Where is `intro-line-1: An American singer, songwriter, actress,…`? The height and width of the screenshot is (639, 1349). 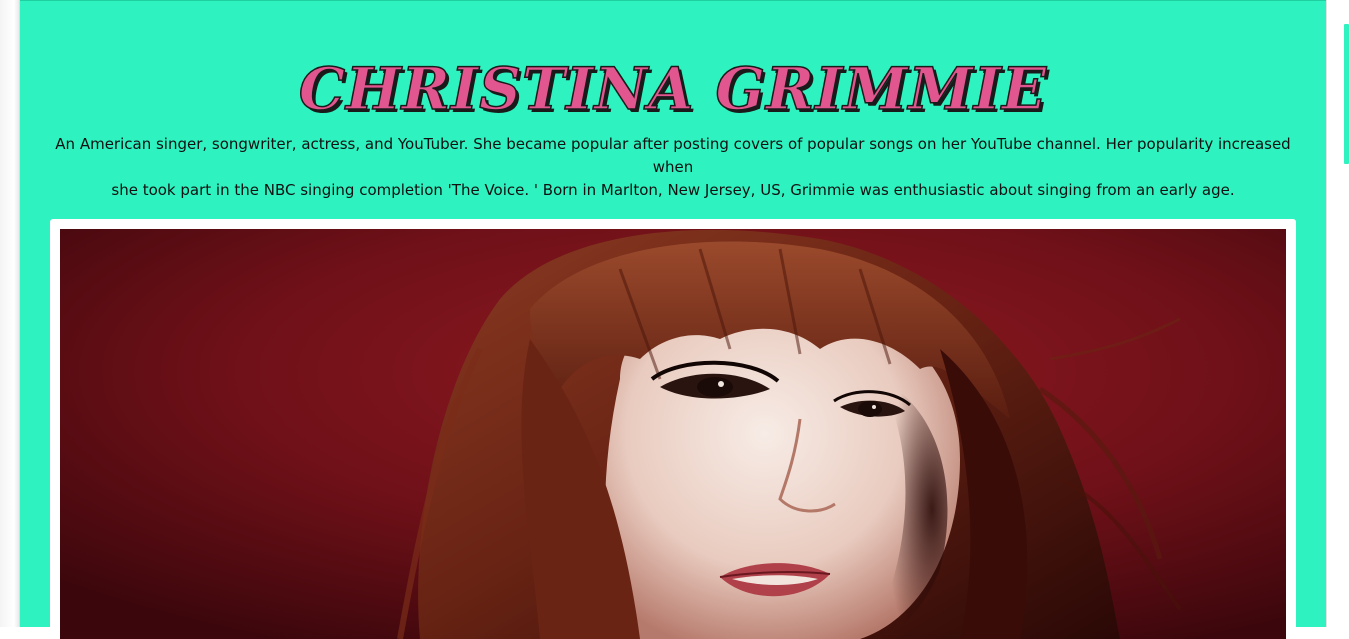 intro-line-1: An American singer, songwriter, actress,… is located at coordinates (673, 155).